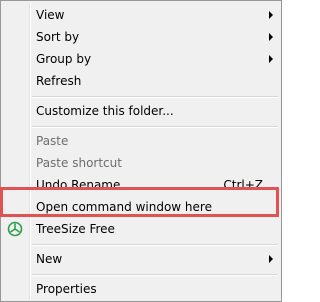 This screenshot has width=320, height=302. Describe the element at coordinates (66, 289) in the screenshot. I see `menu-item-label: Properties` at that location.